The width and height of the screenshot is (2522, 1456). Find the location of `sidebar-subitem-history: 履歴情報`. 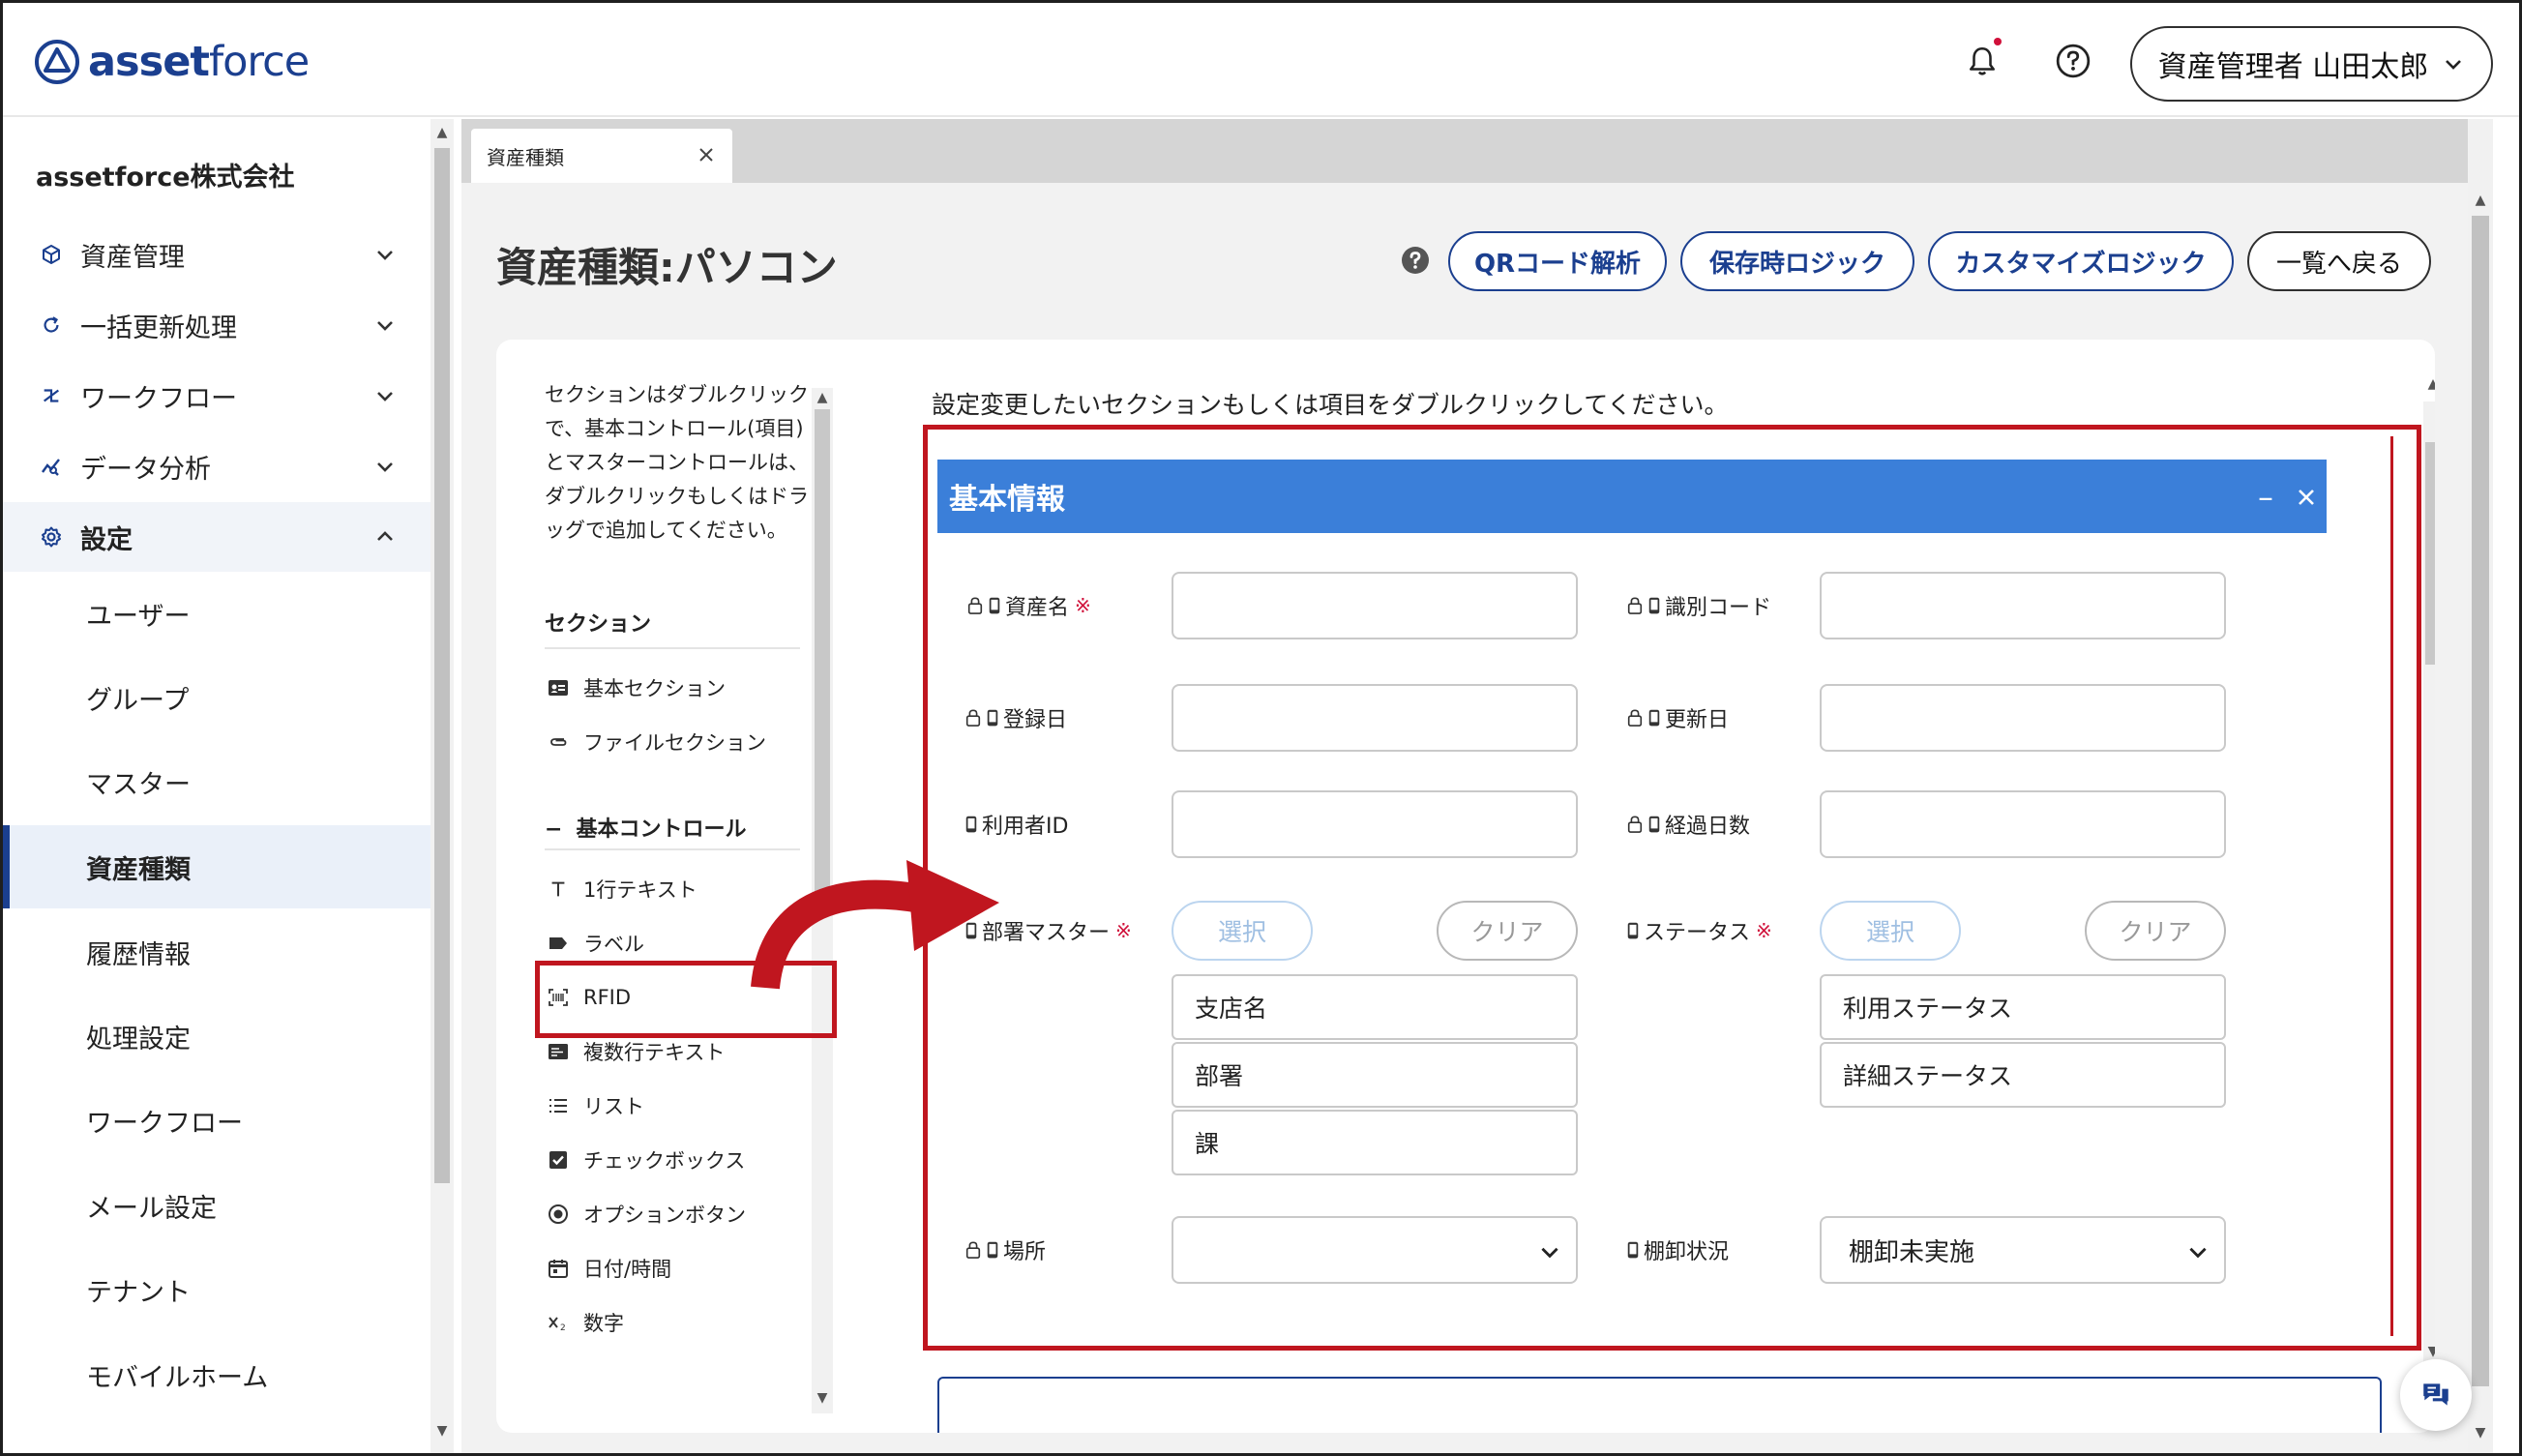

sidebar-subitem-history: 履歴情報 is located at coordinates (217, 952).